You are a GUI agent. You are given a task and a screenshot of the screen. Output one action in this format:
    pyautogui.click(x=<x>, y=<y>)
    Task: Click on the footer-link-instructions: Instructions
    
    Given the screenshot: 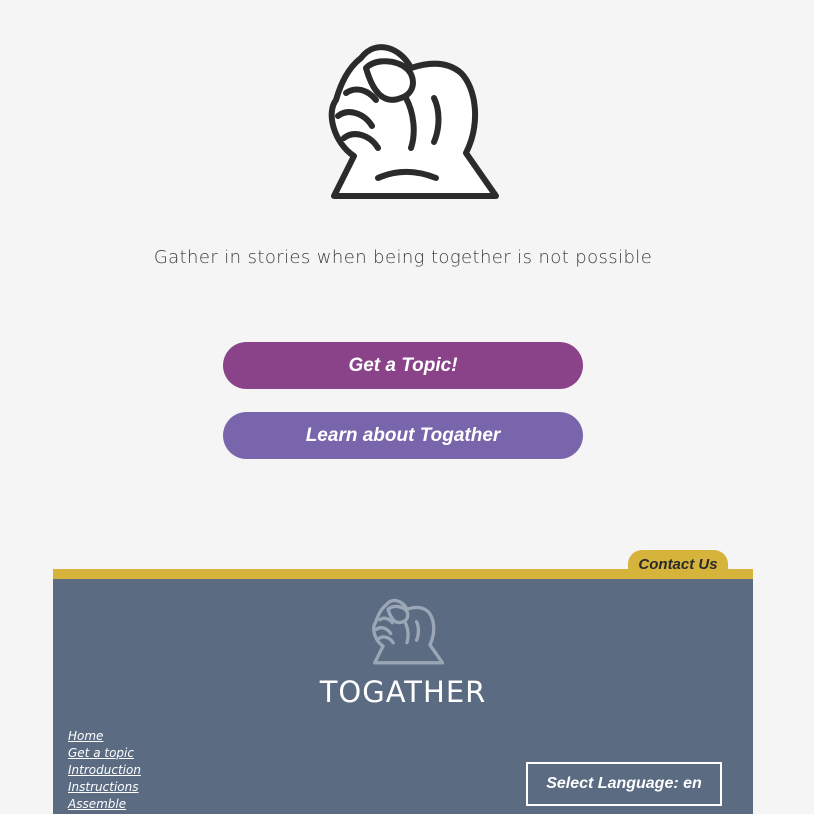 What is the action you would take?
    pyautogui.click(x=103, y=787)
    